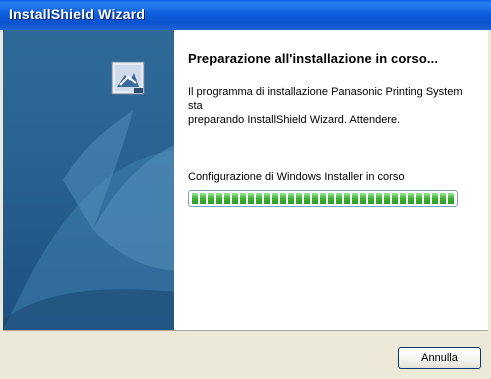 Image resolution: width=491 pixels, height=379 pixels. What do you see at coordinates (128, 78) in the screenshot?
I see `installer-icon` at bounding box center [128, 78].